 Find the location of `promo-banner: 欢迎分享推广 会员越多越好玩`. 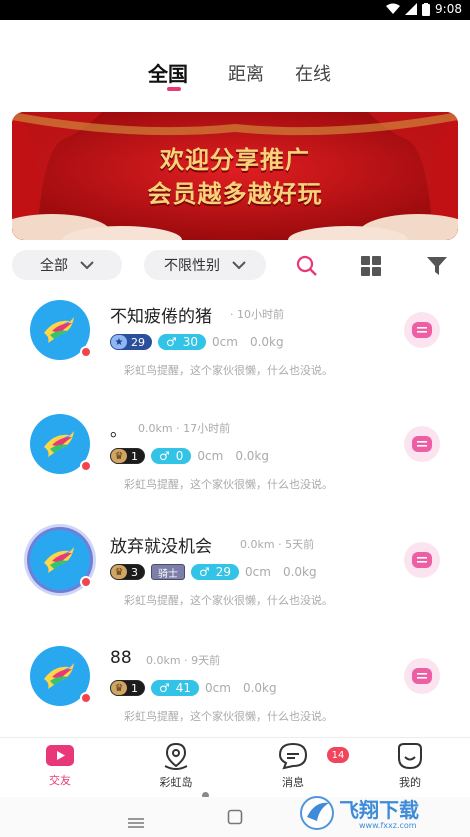

promo-banner: 欢迎分享推广 会员越多越好玩 is located at coordinates (235, 176).